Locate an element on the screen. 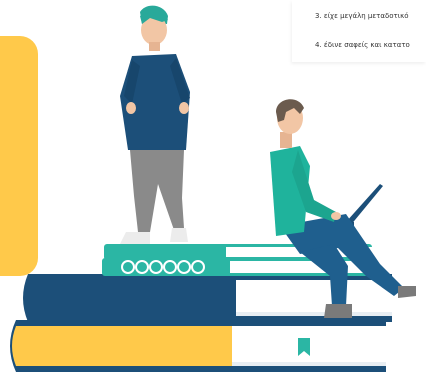 This screenshot has width=426, height=382. book-bottom-yellow is located at coordinates (198, 346).